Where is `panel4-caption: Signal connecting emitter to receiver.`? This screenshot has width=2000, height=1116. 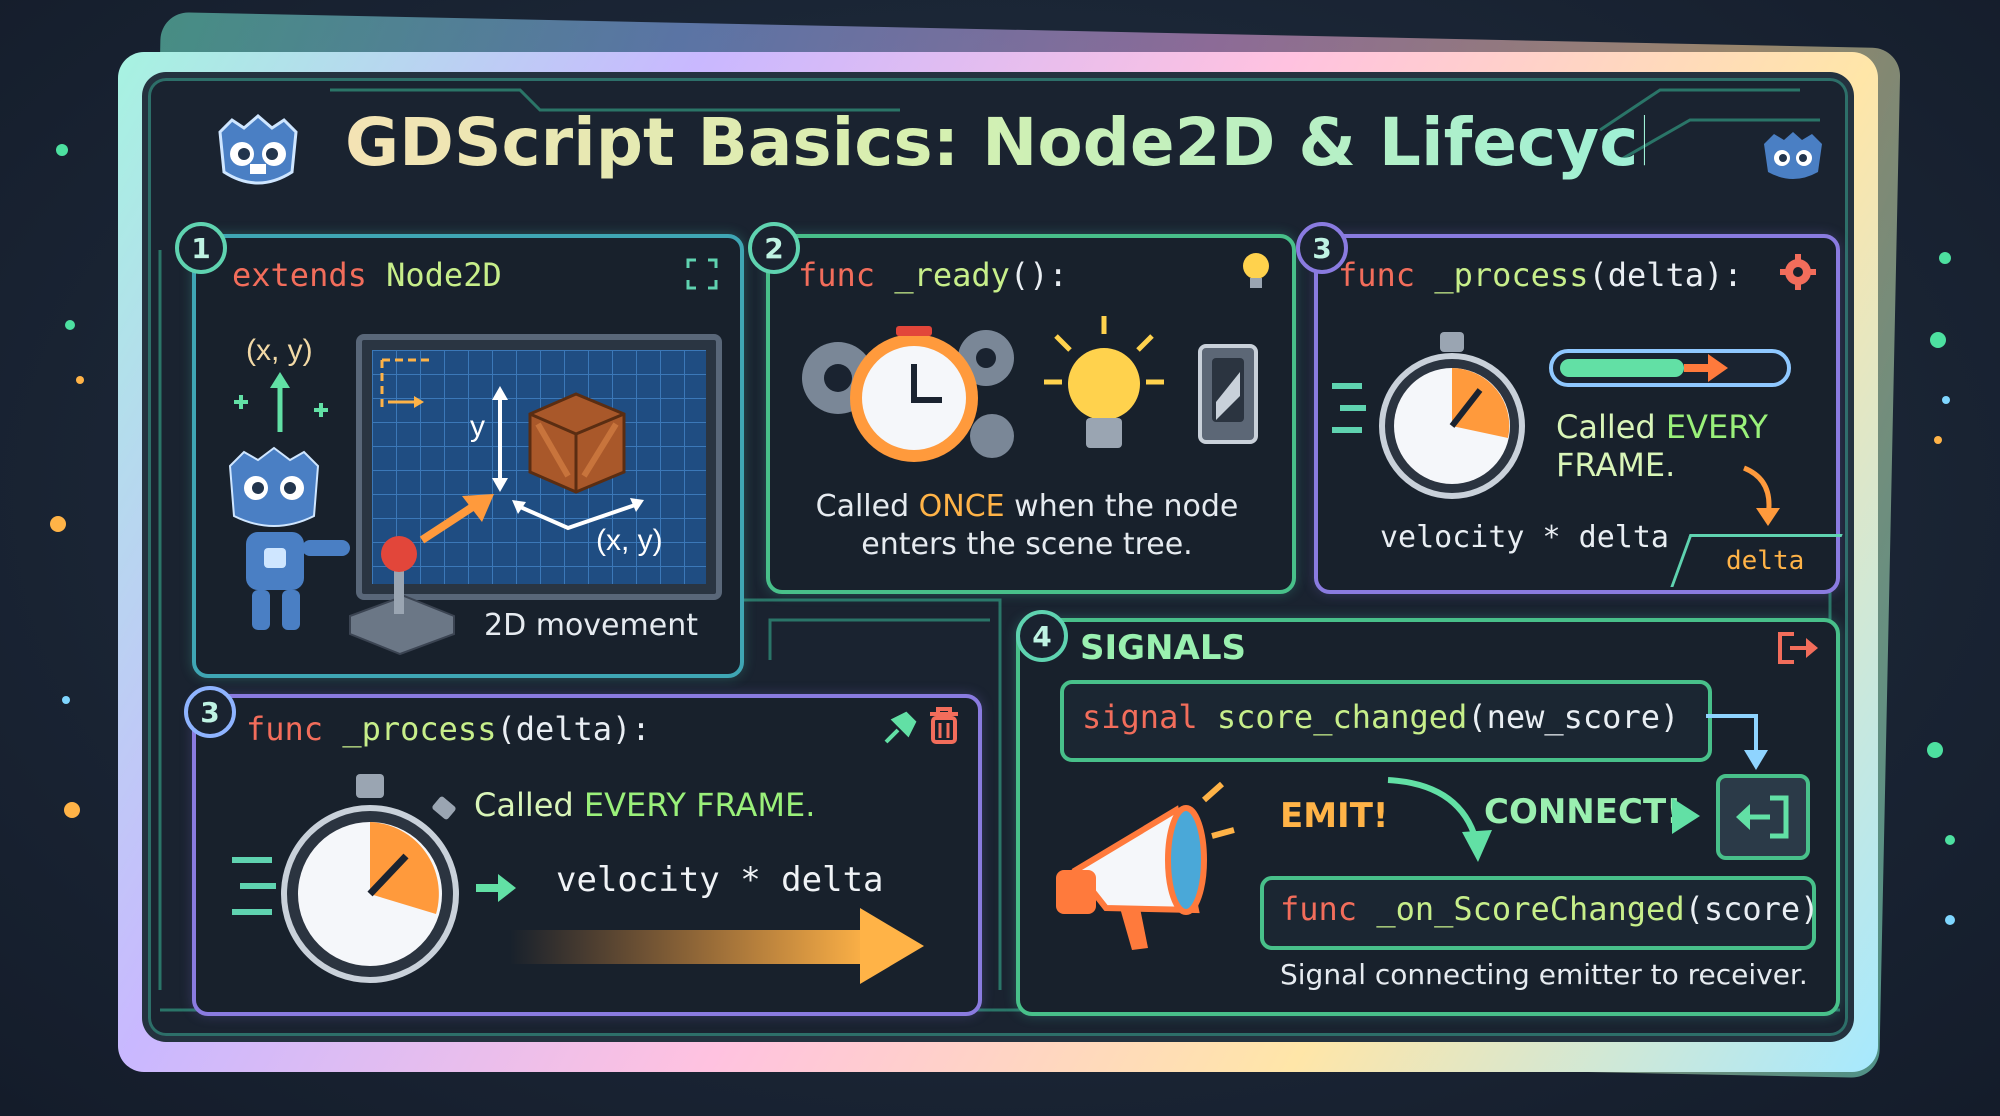 panel4-caption: Signal connecting emitter to receiver. is located at coordinates (1544, 974).